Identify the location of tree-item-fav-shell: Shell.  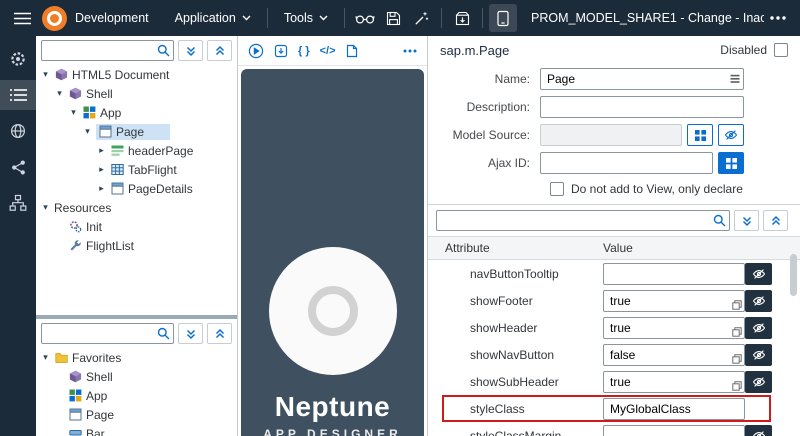
(136, 376).